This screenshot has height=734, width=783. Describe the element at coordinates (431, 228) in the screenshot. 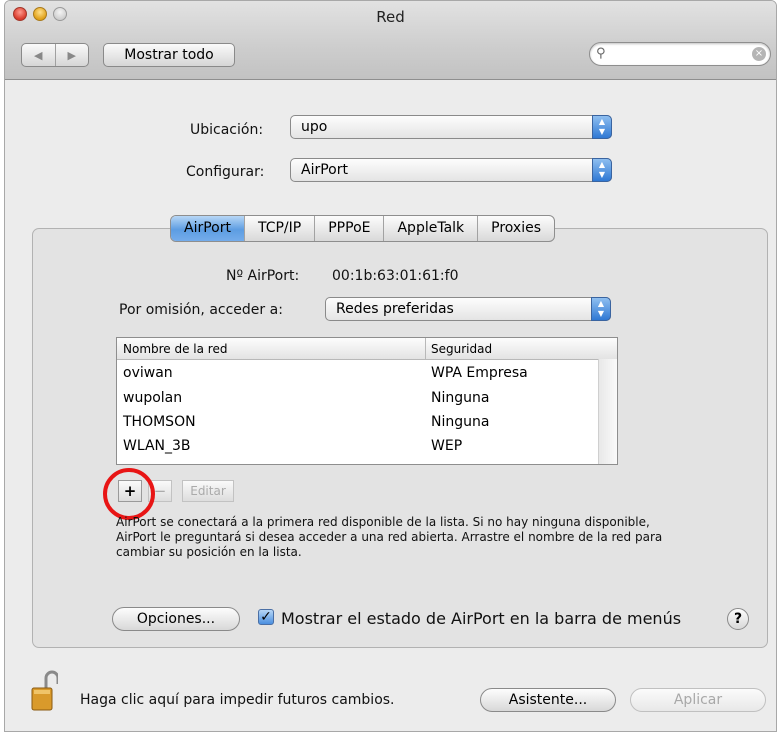

I see `tab-appletalk: AppleTalk` at that location.